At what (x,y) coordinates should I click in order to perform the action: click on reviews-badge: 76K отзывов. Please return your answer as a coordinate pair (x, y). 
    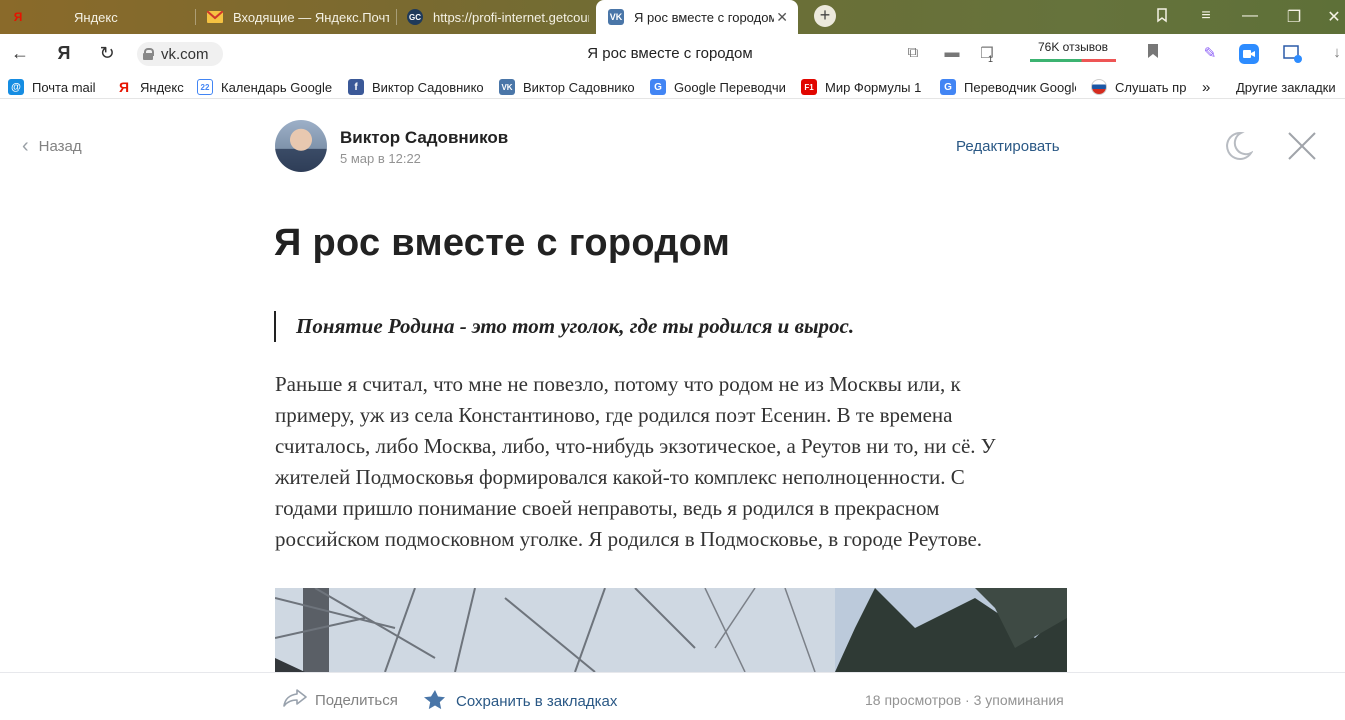
    Looking at the image, I should click on (1073, 52).